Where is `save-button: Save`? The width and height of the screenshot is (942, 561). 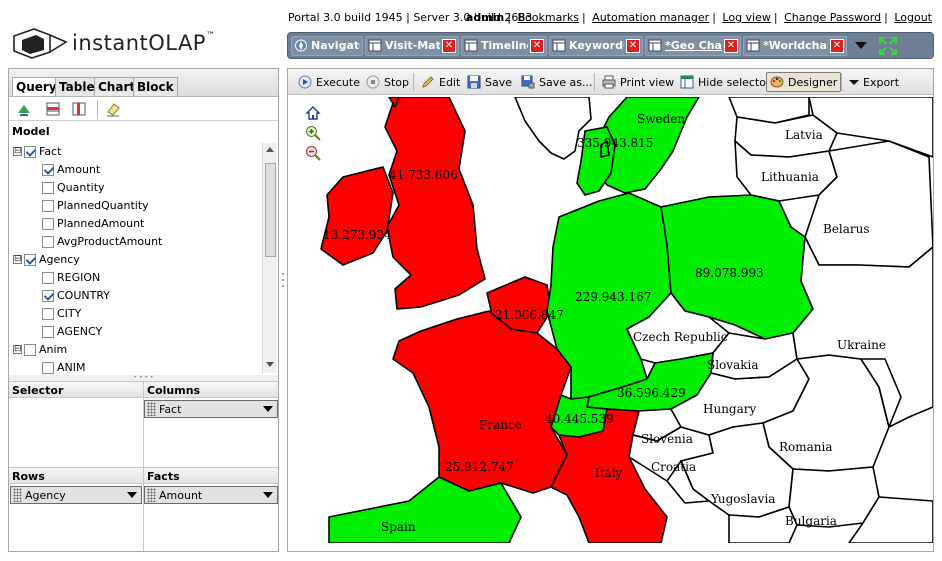 save-button: Save is located at coordinates (489, 82).